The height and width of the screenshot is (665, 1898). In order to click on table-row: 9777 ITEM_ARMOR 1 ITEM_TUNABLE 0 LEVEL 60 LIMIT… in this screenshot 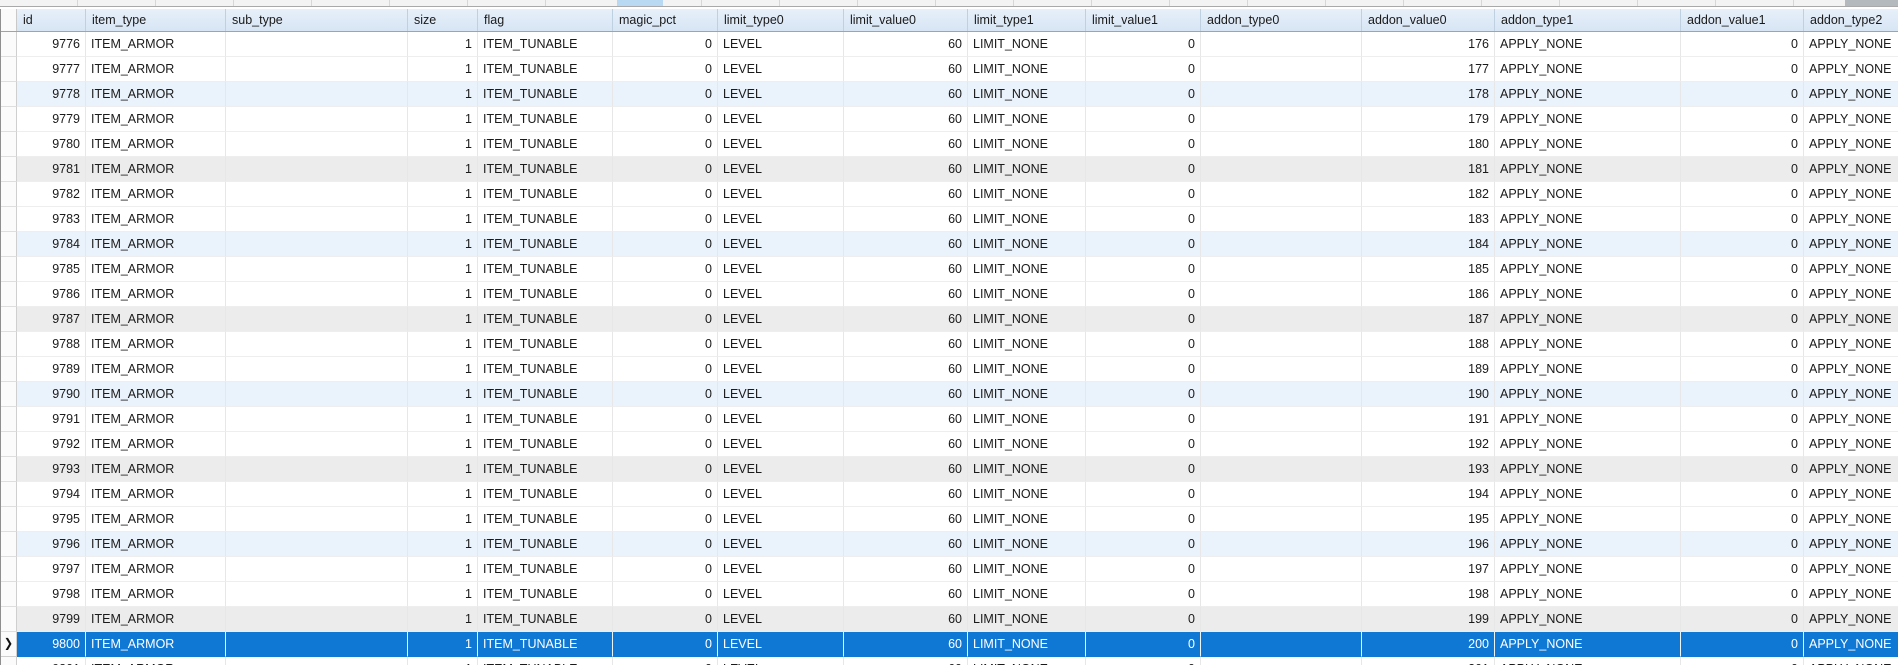, I will do `click(949, 69)`.